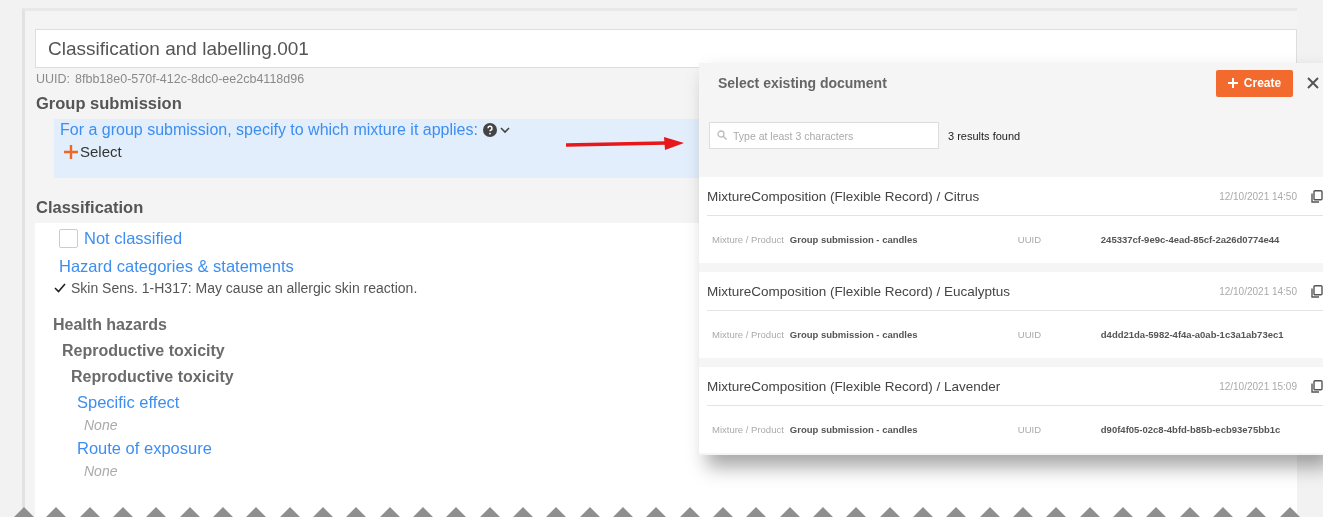 This screenshot has width=1323, height=517. What do you see at coordinates (504, 130) in the screenshot?
I see `chevron-down-icon` at bounding box center [504, 130].